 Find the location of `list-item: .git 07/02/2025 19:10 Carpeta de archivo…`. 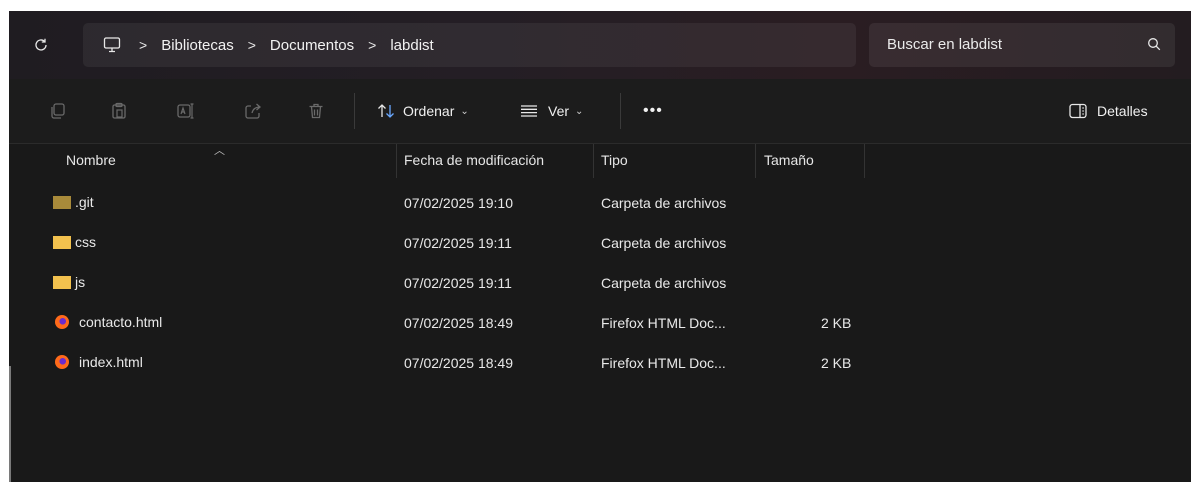

list-item: .git 07/02/2025 19:10 Carpeta de archivo… is located at coordinates (600, 204).